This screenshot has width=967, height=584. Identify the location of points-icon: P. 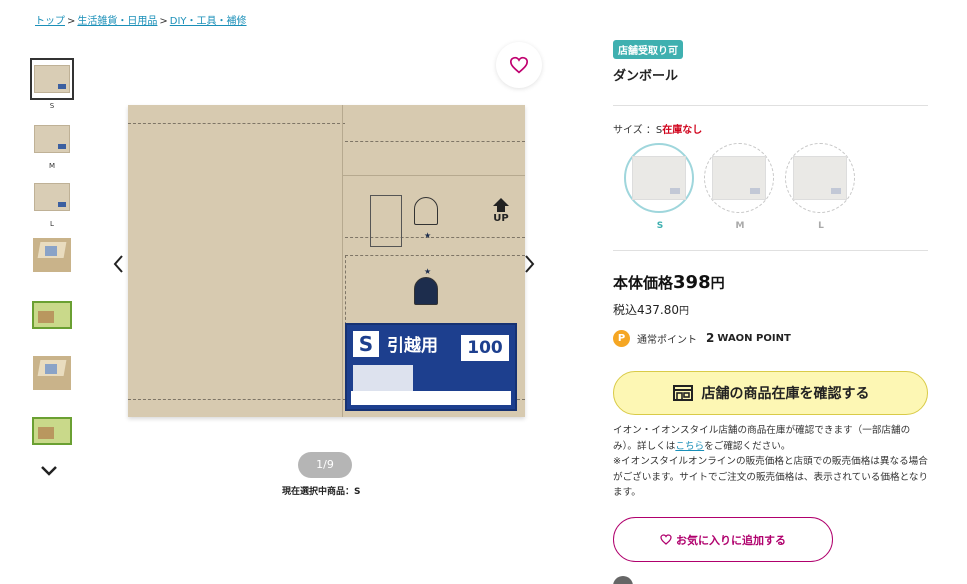
(621, 338).